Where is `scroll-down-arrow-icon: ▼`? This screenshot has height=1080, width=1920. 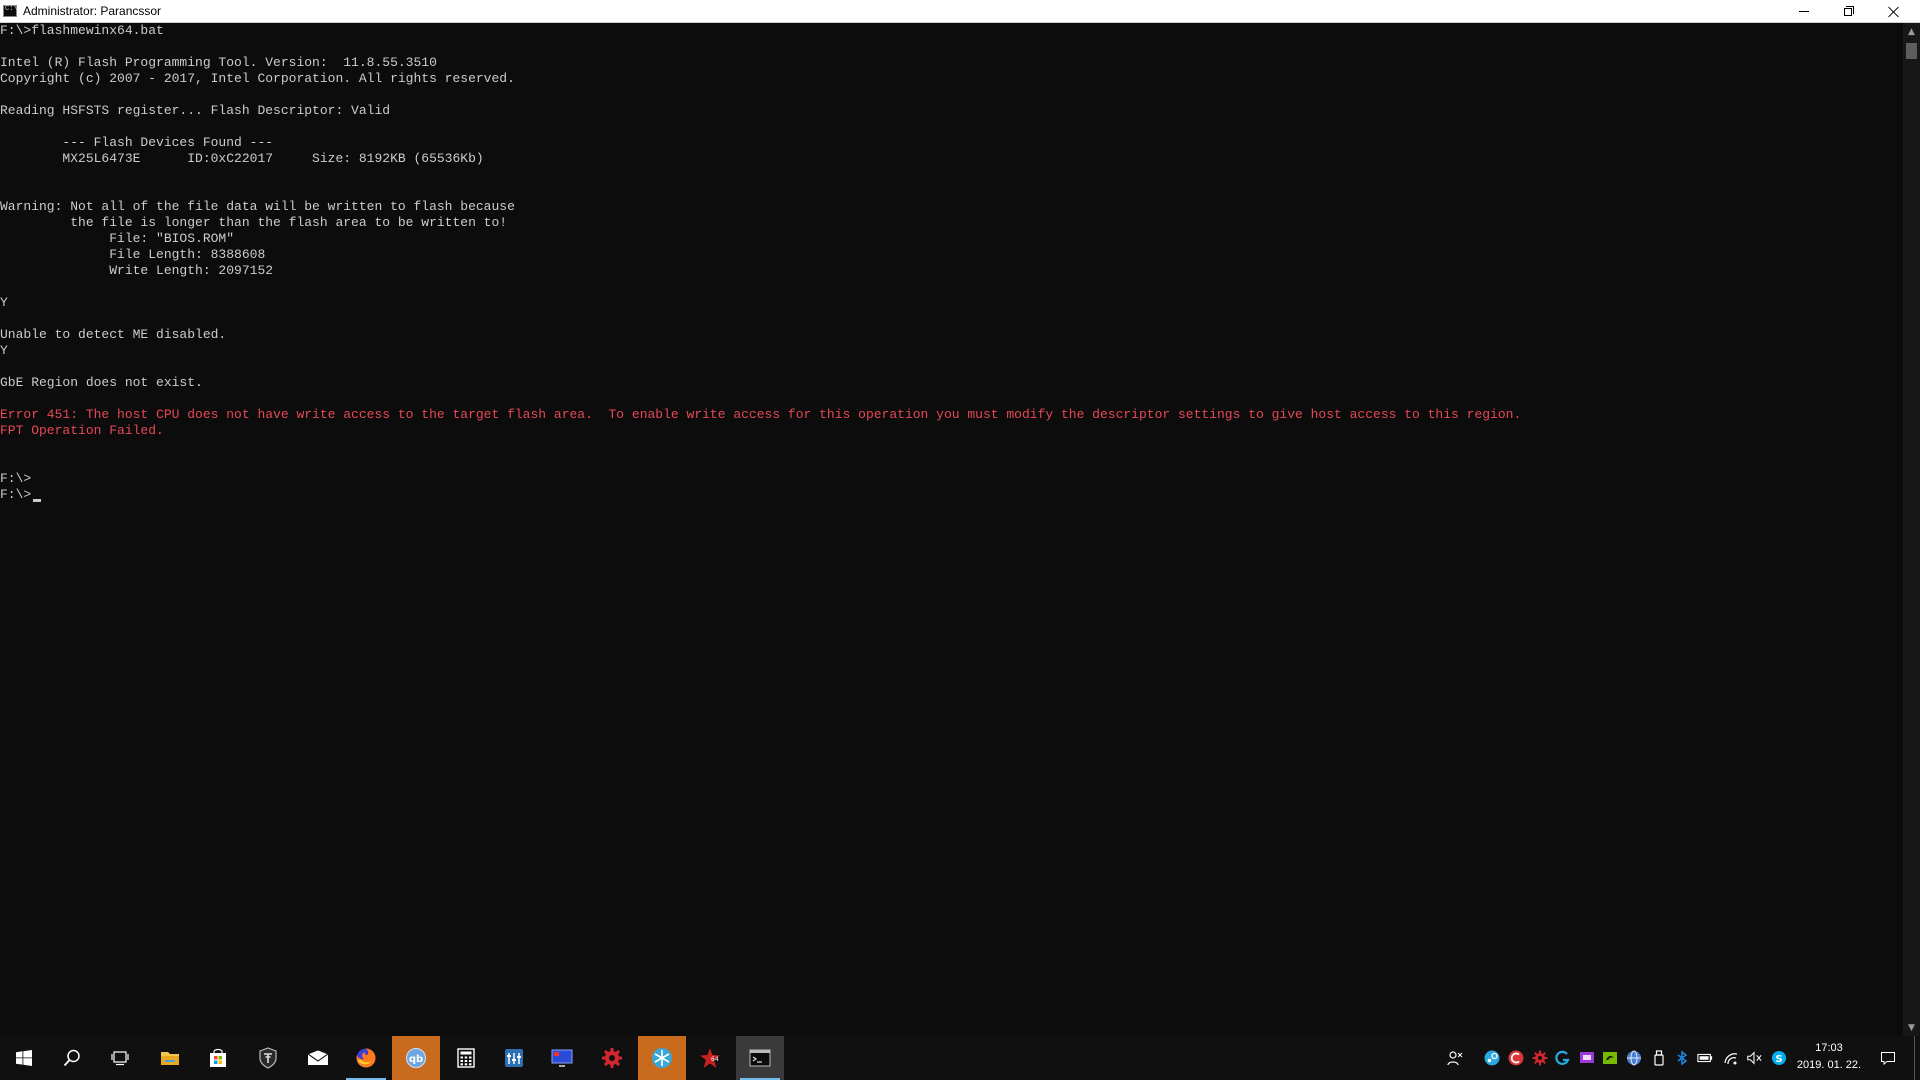
scroll-down-arrow-icon: ▼ is located at coordinates (1911, 1027).